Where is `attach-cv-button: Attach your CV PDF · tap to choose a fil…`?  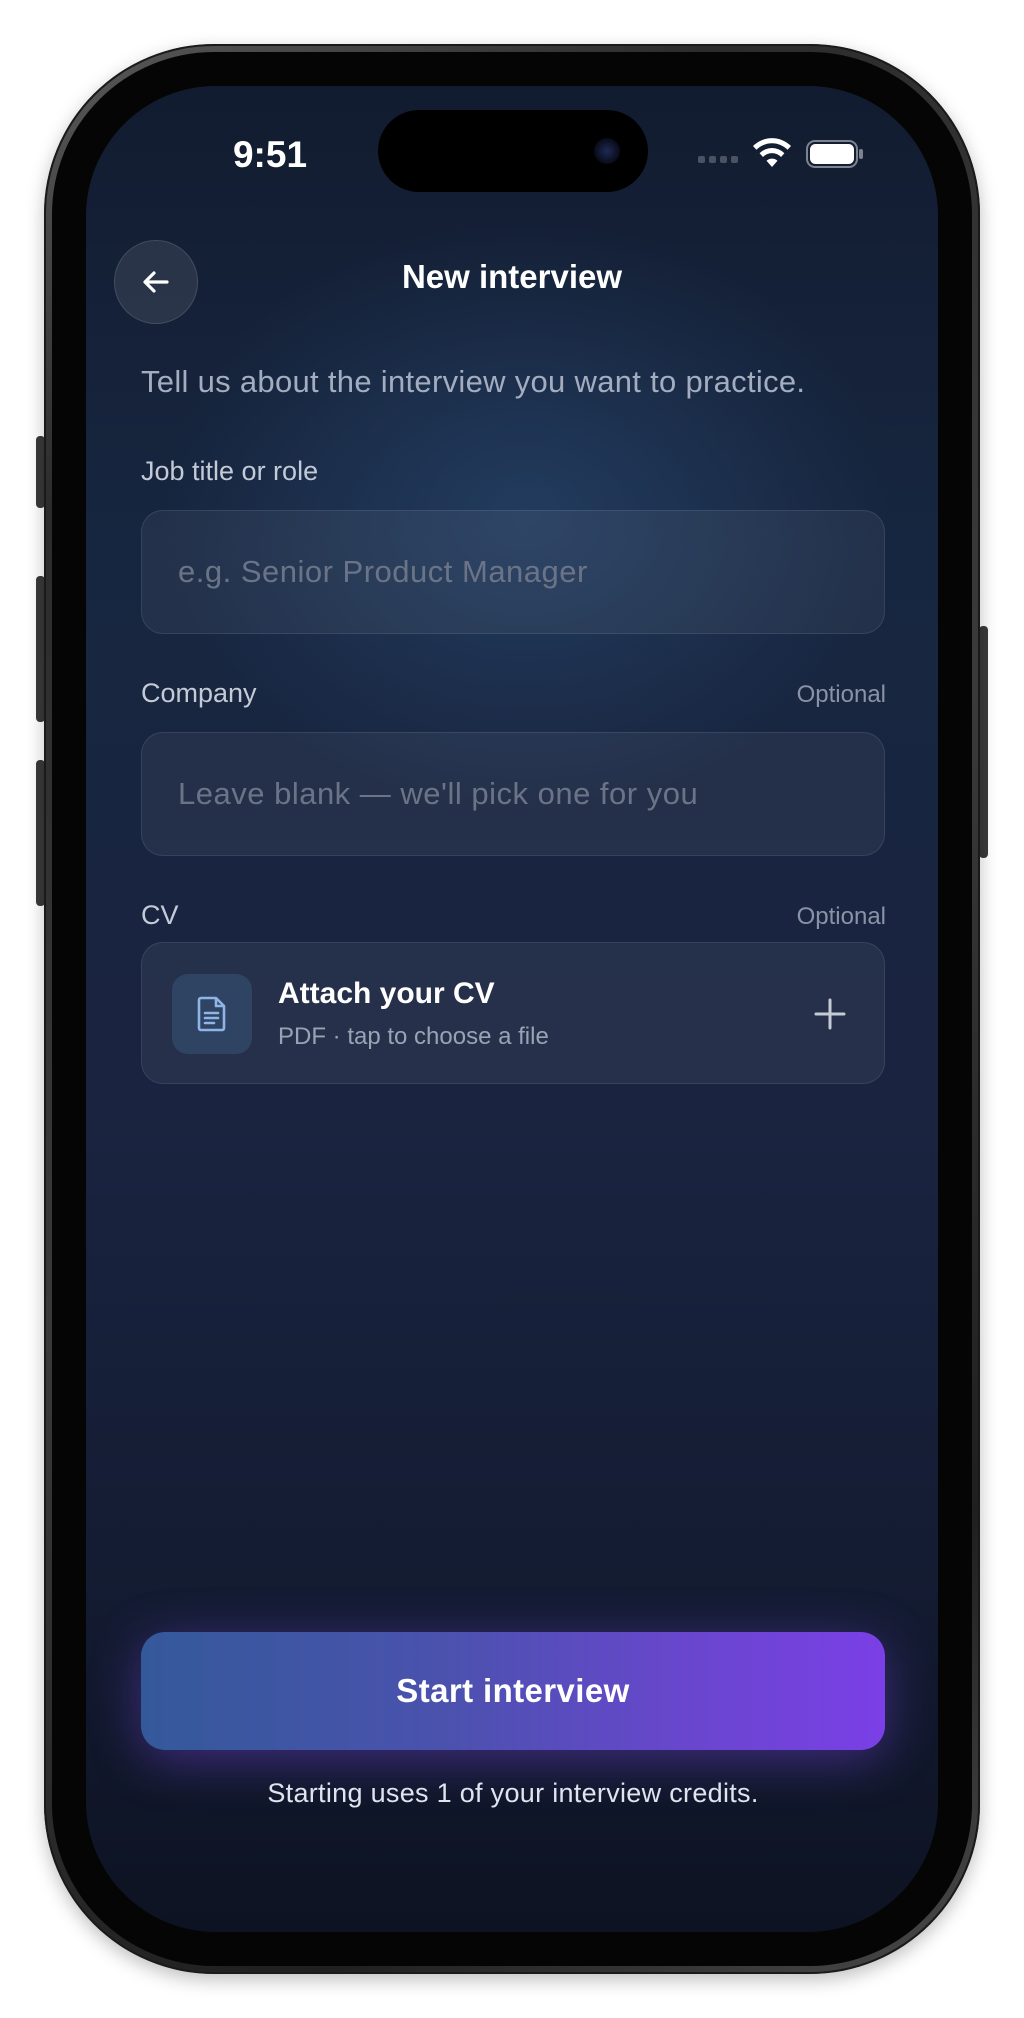
attach-cv-button: Attach your CV PDF · tap to choose a fil… is located at coordinates (513, 1013).